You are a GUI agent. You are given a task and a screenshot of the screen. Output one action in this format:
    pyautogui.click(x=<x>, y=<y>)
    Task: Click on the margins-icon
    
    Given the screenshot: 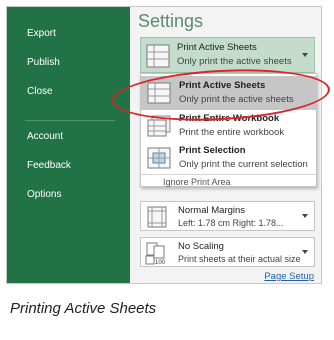 What is the action you would take?
    pyautogui.click(x=157, y=219)
    